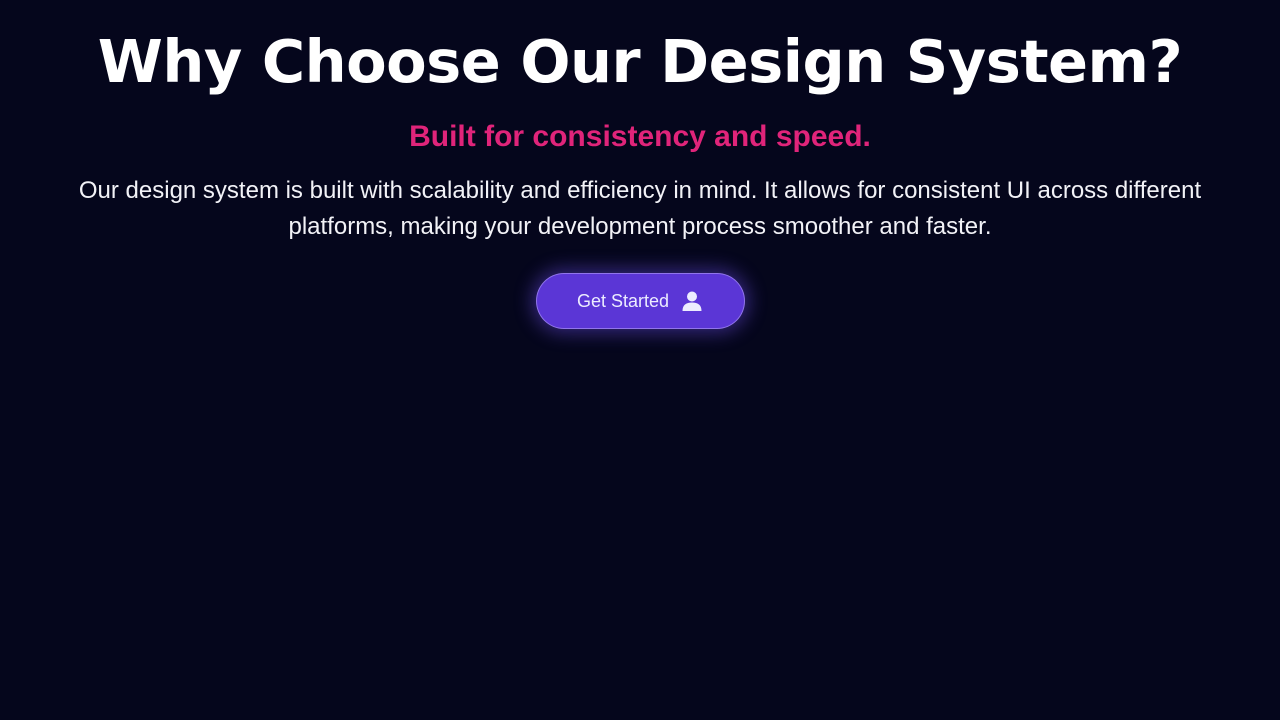  What do you see at coordinates (640, 61) in the screenshot?
I see `page-title: Why Choose Our Design System?` at bounding box center [640, 61].